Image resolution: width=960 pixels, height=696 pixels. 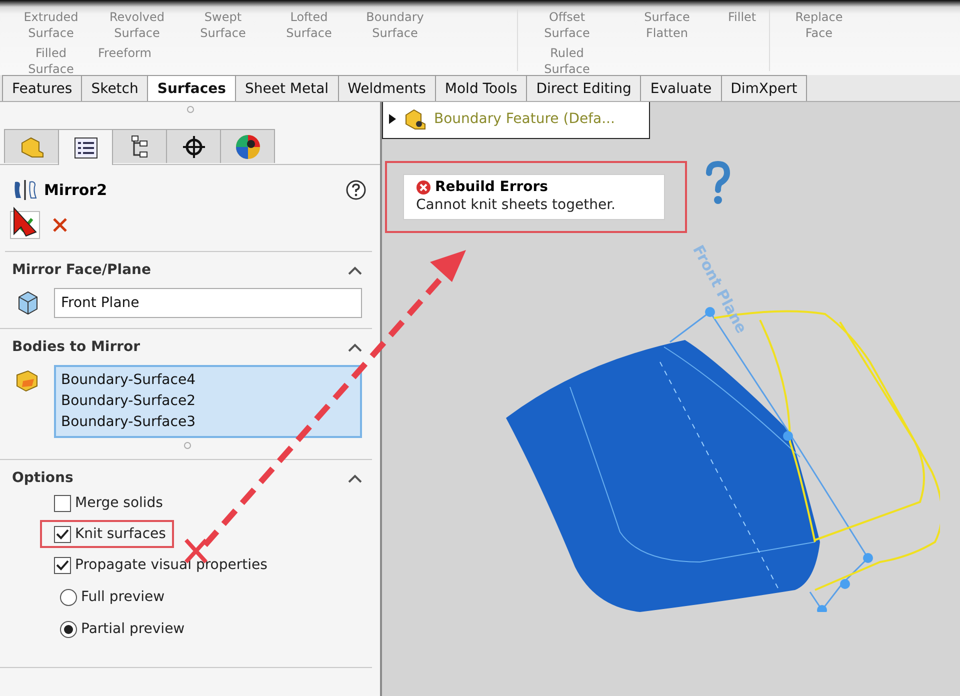 What do you see at coordinates (76, 347) in the screenshot?
I see `section-title: Bodies to Mirror` at bounding box center [76, 347].